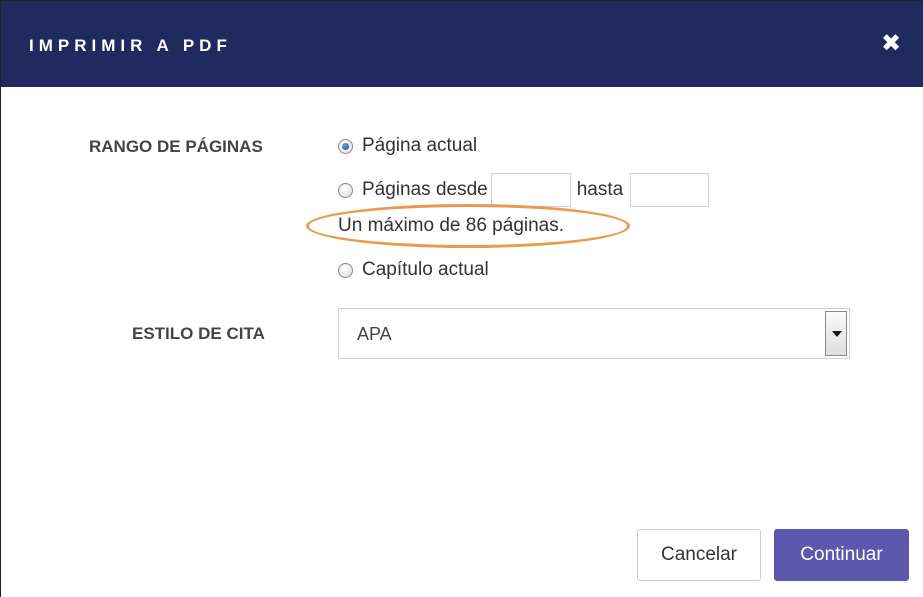 Image resolution: width=923 pixels, height=597 pixels. What do you see at coordinates (176, 146) in the screenshot?
I see `page-range-label: RANGO DE PÁGINAS` at bounding box center [176, 146].